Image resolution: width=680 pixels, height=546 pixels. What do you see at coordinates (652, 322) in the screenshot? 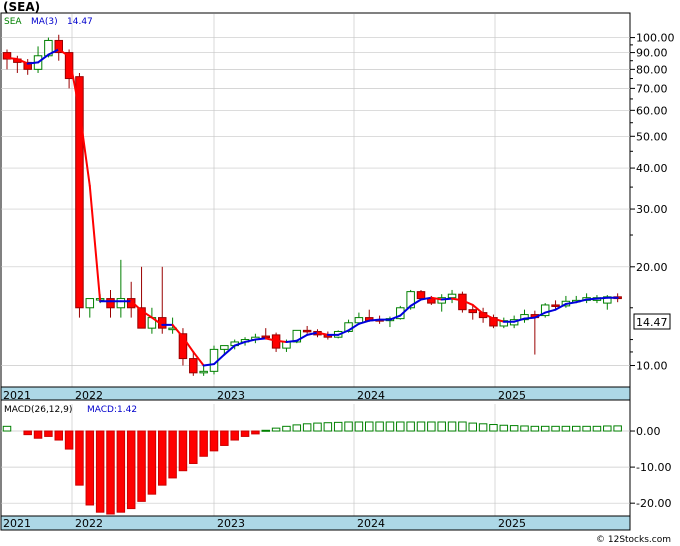
I see `last-price-label: 14.47` at bounding box center [652, 322].